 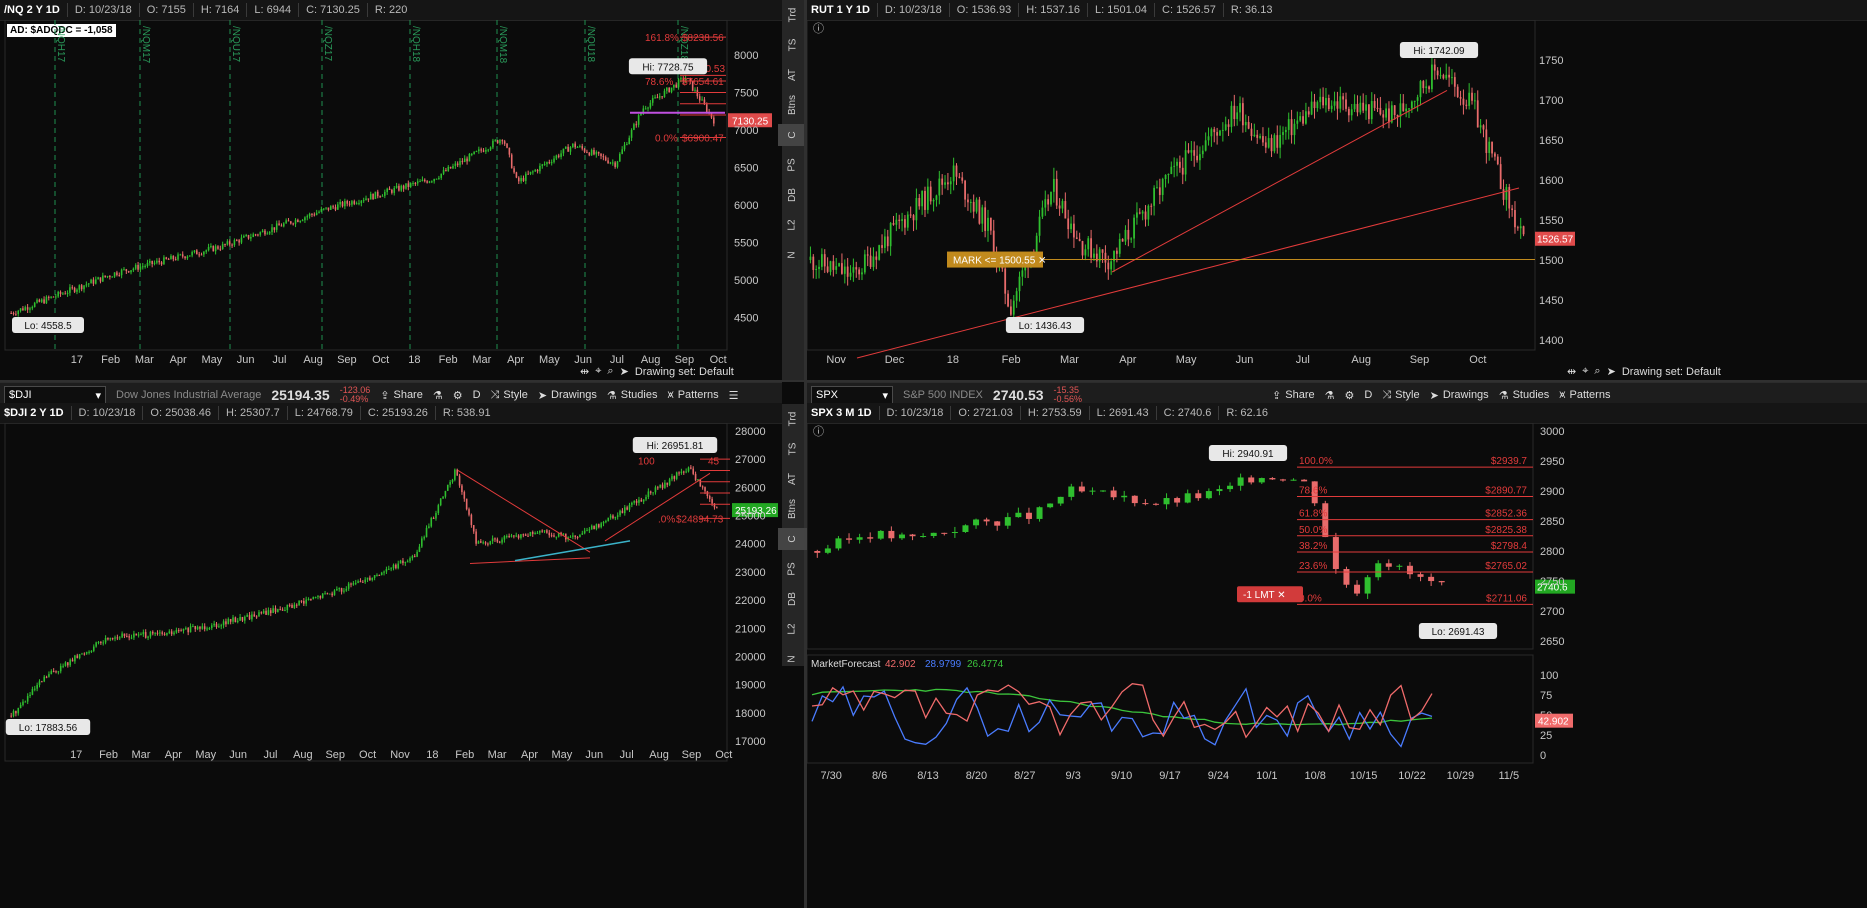 What do you see at coordinates (793, 628) in the screenshot?
I see `side-tab-l2: L2` at bounding box center [793, 628].